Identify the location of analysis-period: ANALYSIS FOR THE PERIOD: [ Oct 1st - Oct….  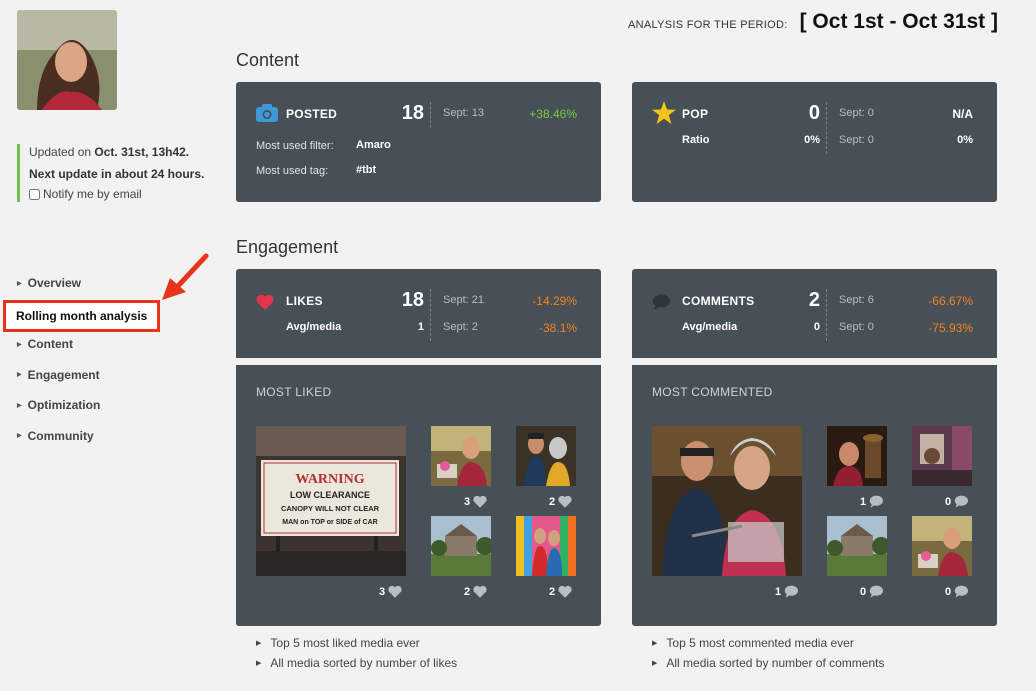
(813, 22).